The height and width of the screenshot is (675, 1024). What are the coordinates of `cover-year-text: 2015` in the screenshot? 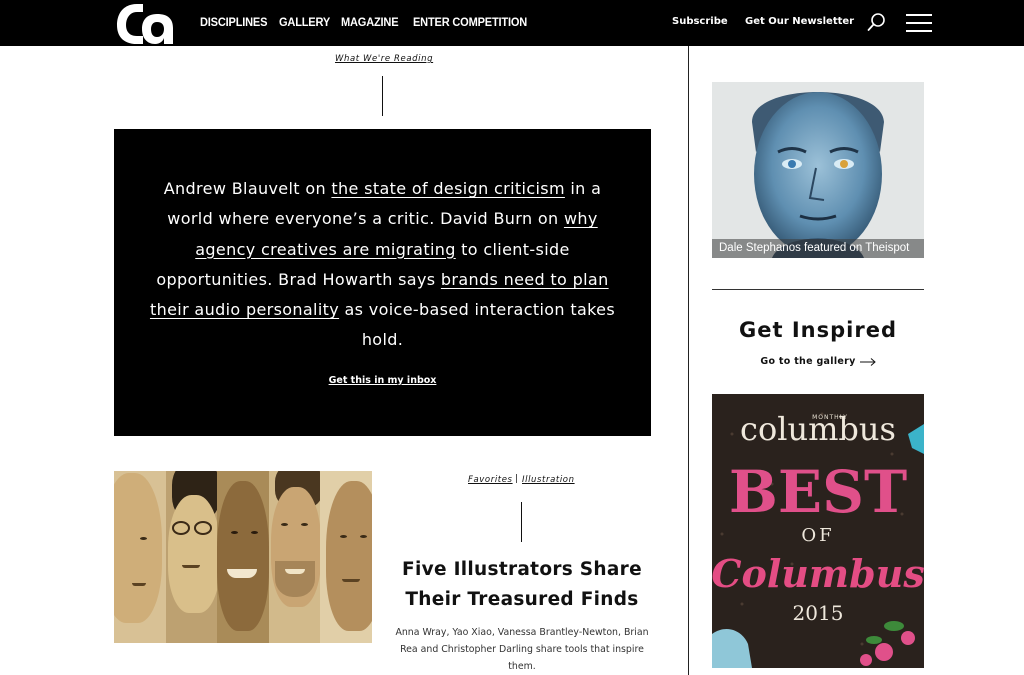 It's located at (818, 613).